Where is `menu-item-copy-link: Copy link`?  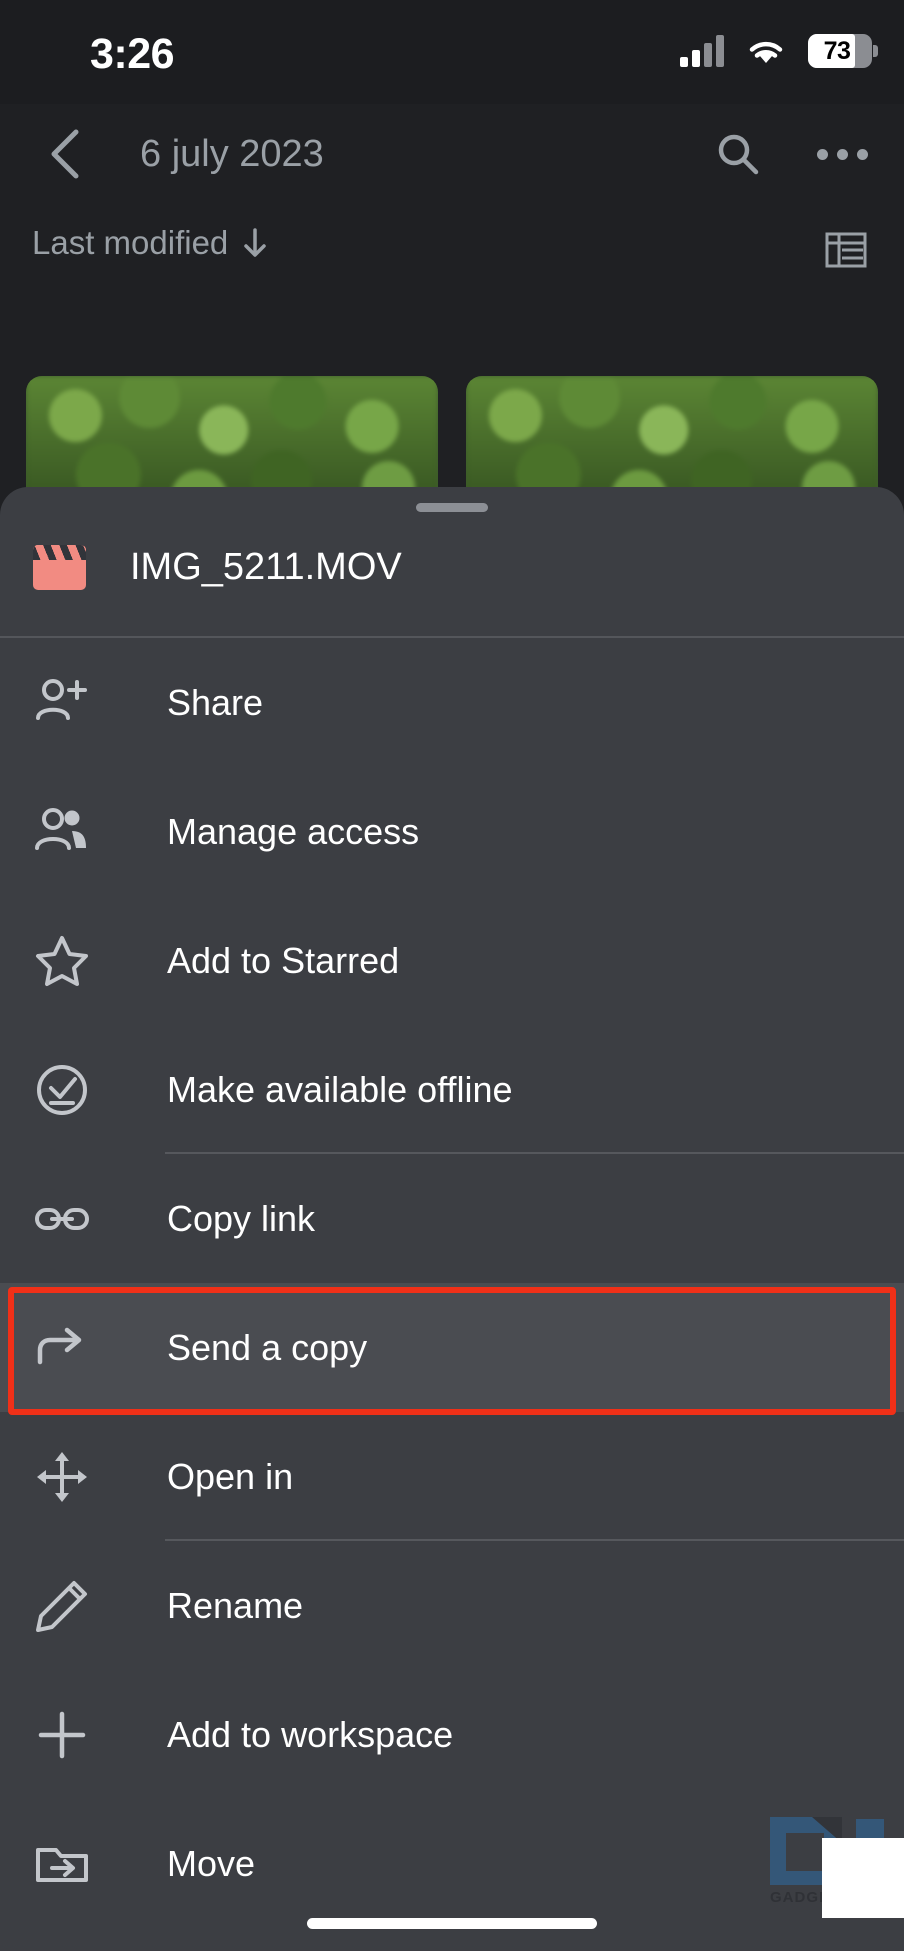 menu-item-copy-link: Copy link is located at coordinates (452, 1218).